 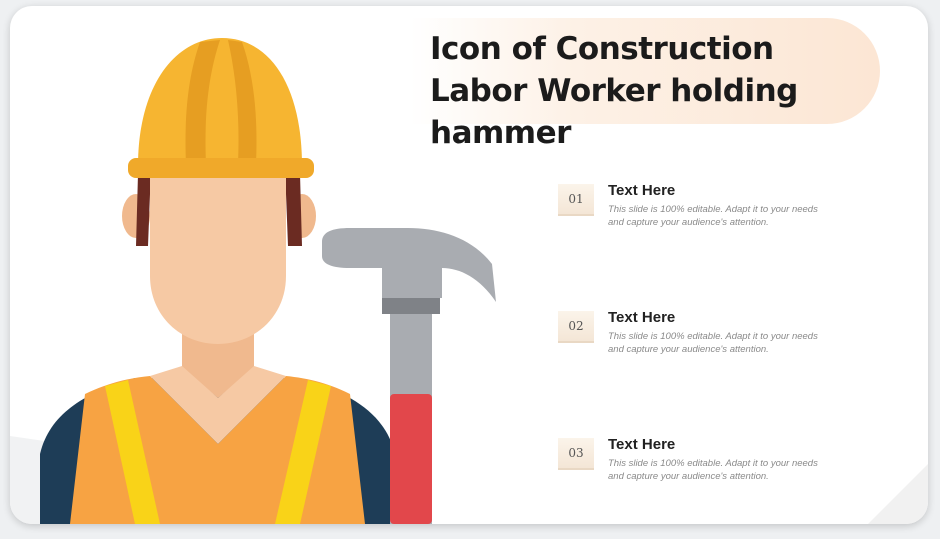 I want to click on hammer-grip, so click(x=411, y=459).